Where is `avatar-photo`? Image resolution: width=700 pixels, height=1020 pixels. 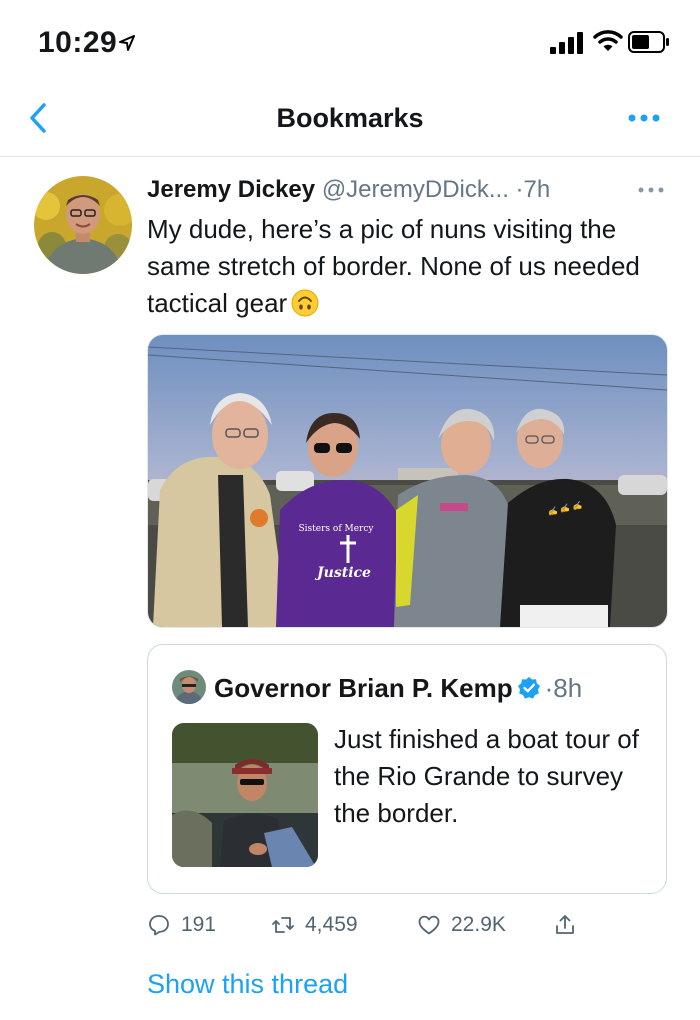 avatar-photo is located at coordinates (83, 225).